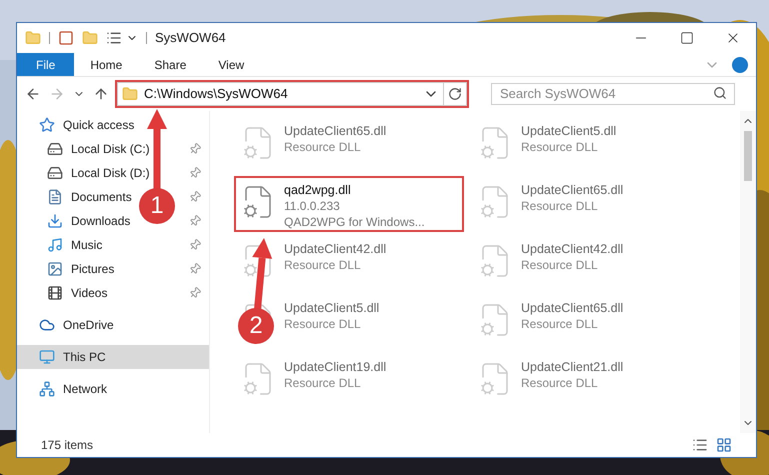 Image resolution: width=769 pixels, height=475 pixels. Describe the element at coordinates (613, 93) in the screenshot. I see `search-field: Search SysWOW64` at that location.